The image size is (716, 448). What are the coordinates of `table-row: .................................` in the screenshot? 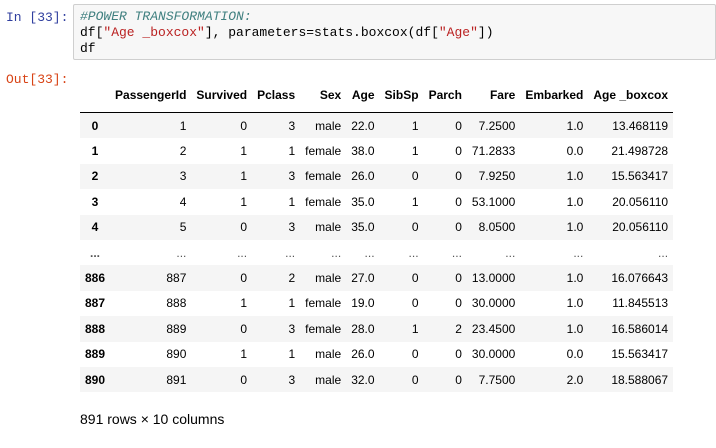 It's located at (377, 252).